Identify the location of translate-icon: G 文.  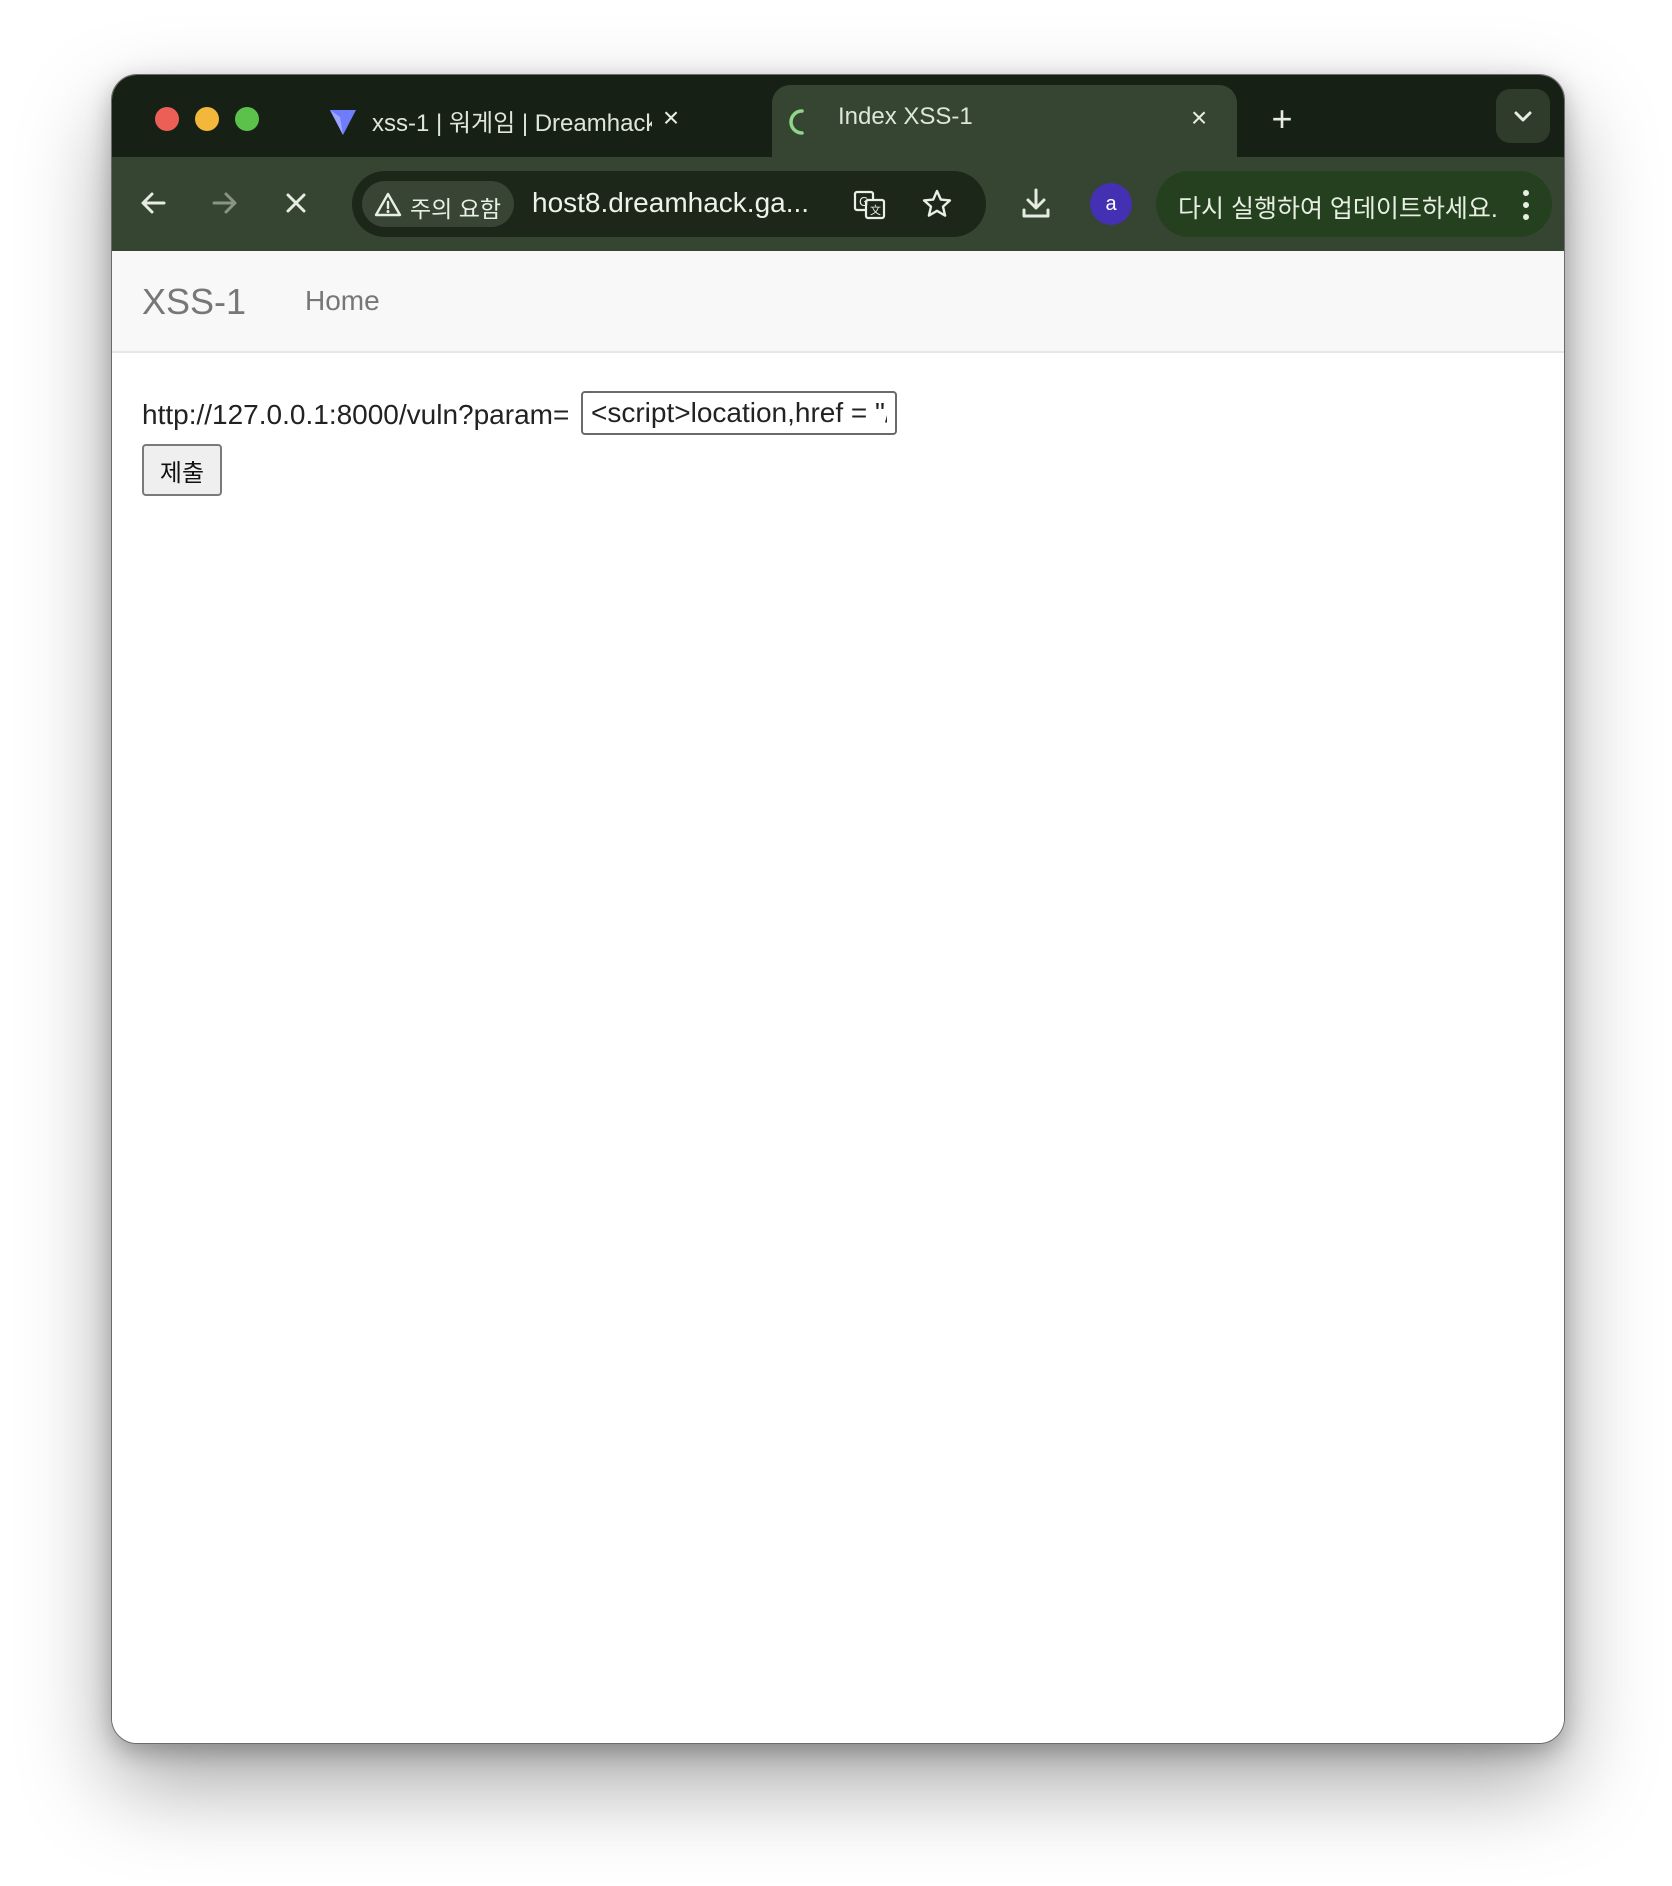
(870, 205).